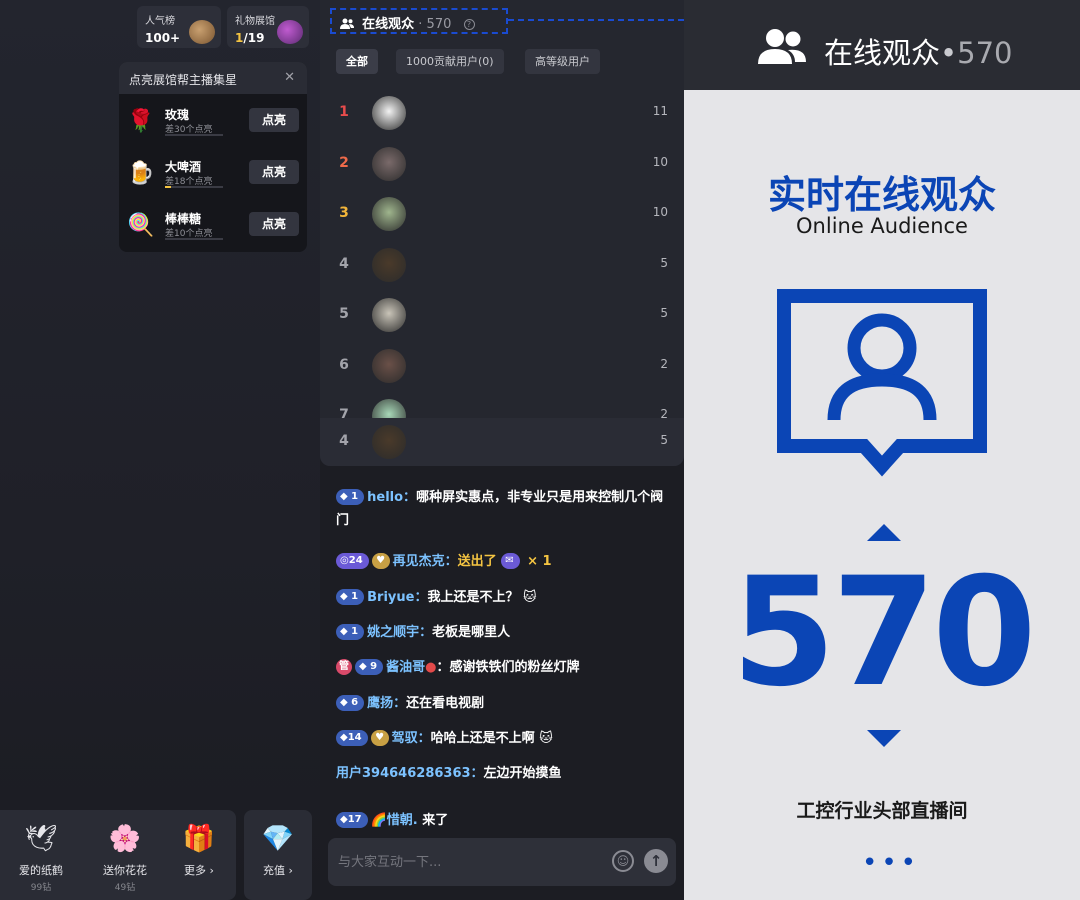 This screenshot has width=1080, height=900. Describe the element at coordinates (394, 820) in the screenshot. I see `chat-username: 🌈惜朝.` at that location.